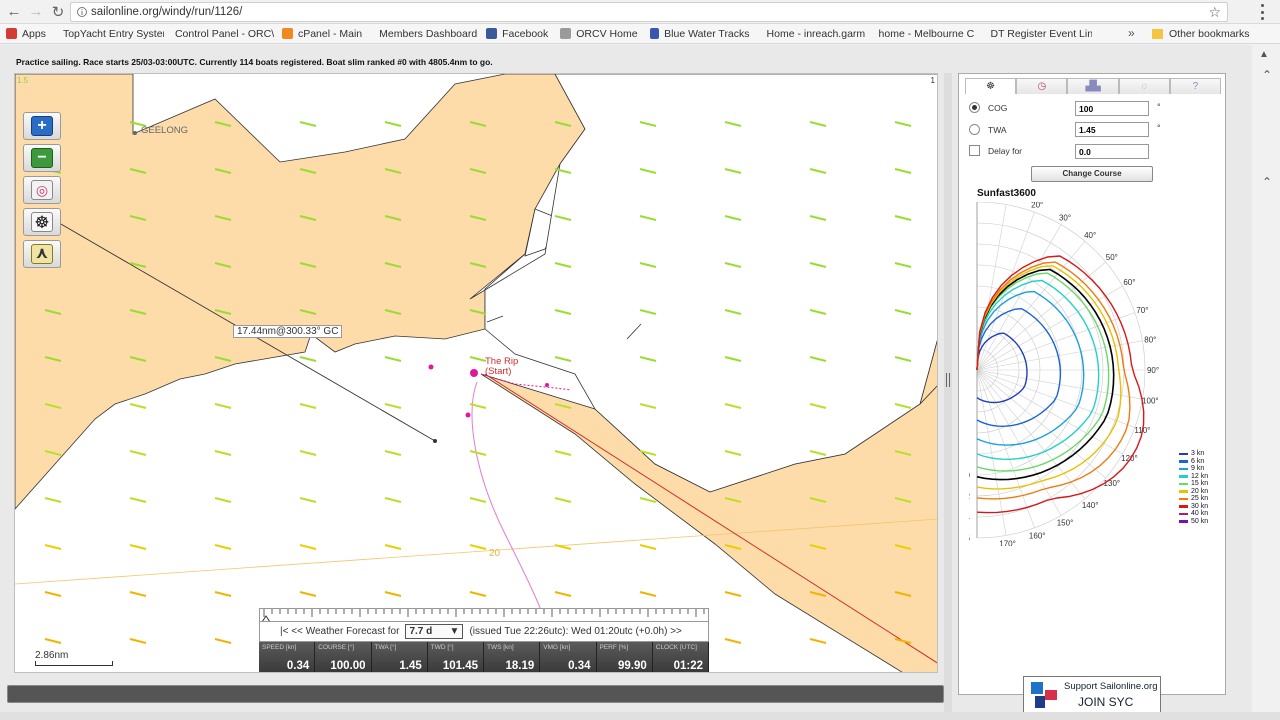 The width and height of the screenshot is (1280, 720). I want to click on polar-angle-label: 20°, so click(1037, 206).